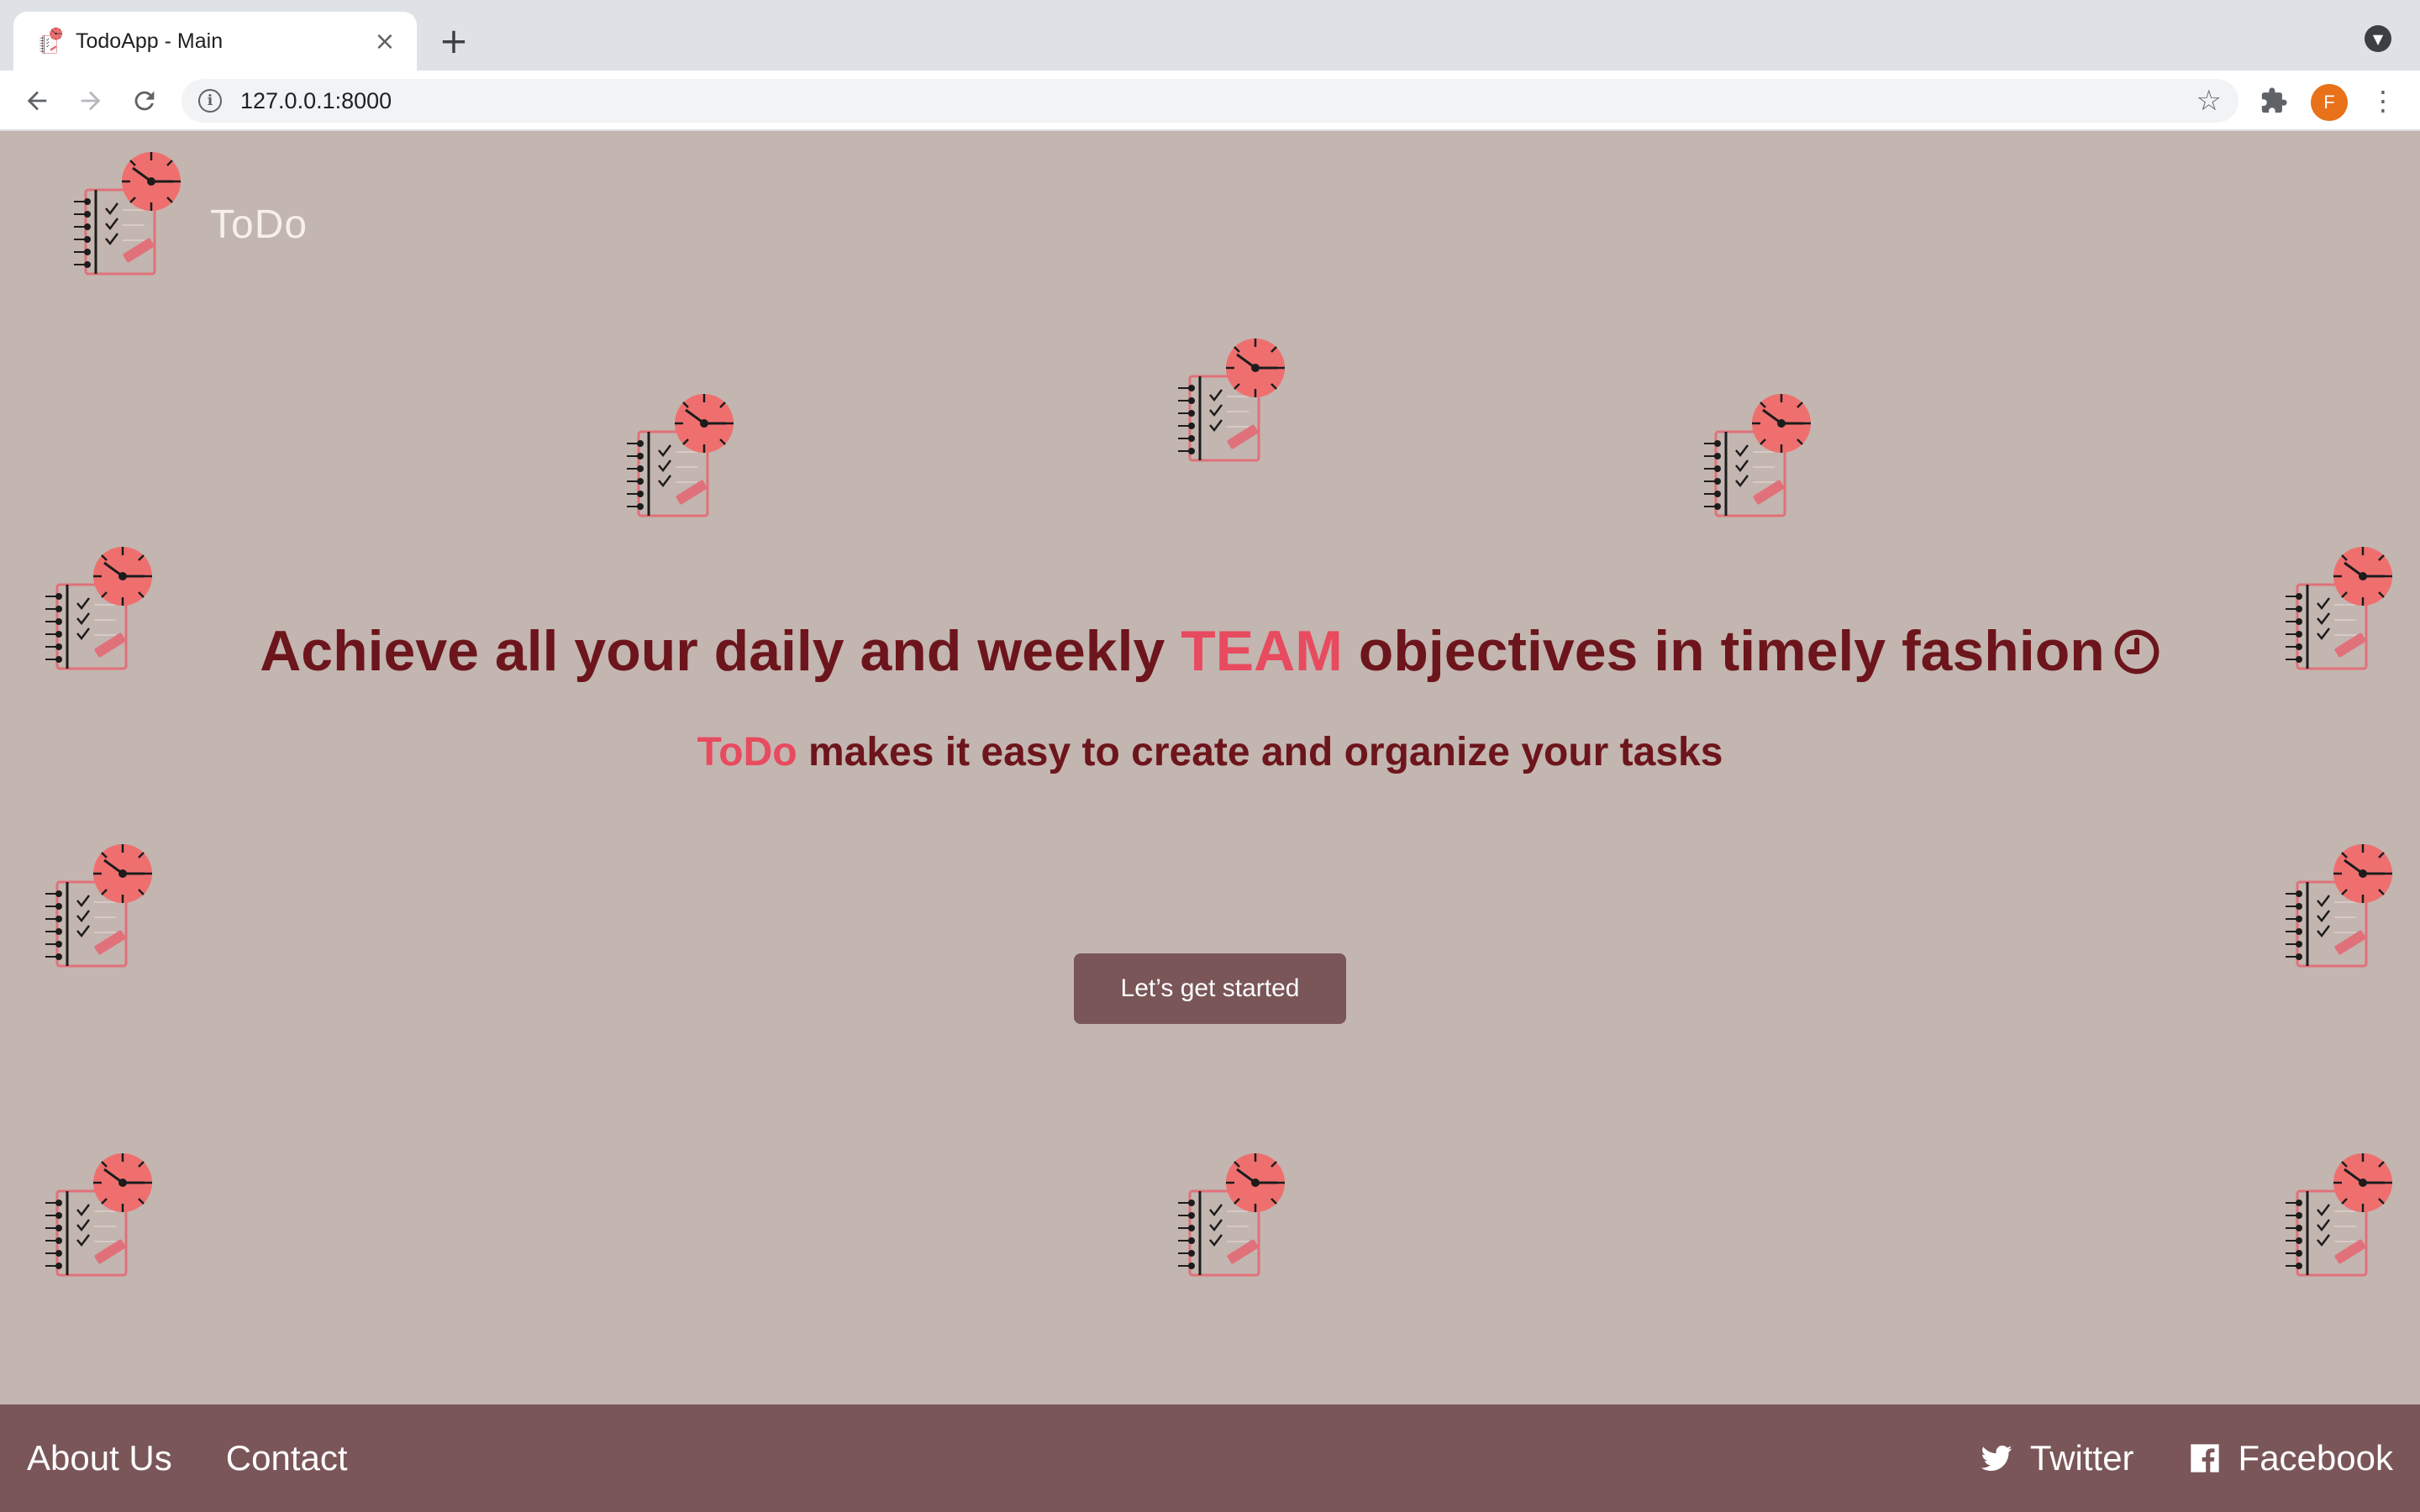  I want to click on tab-search-icon: ▼, so click(2378, 38).